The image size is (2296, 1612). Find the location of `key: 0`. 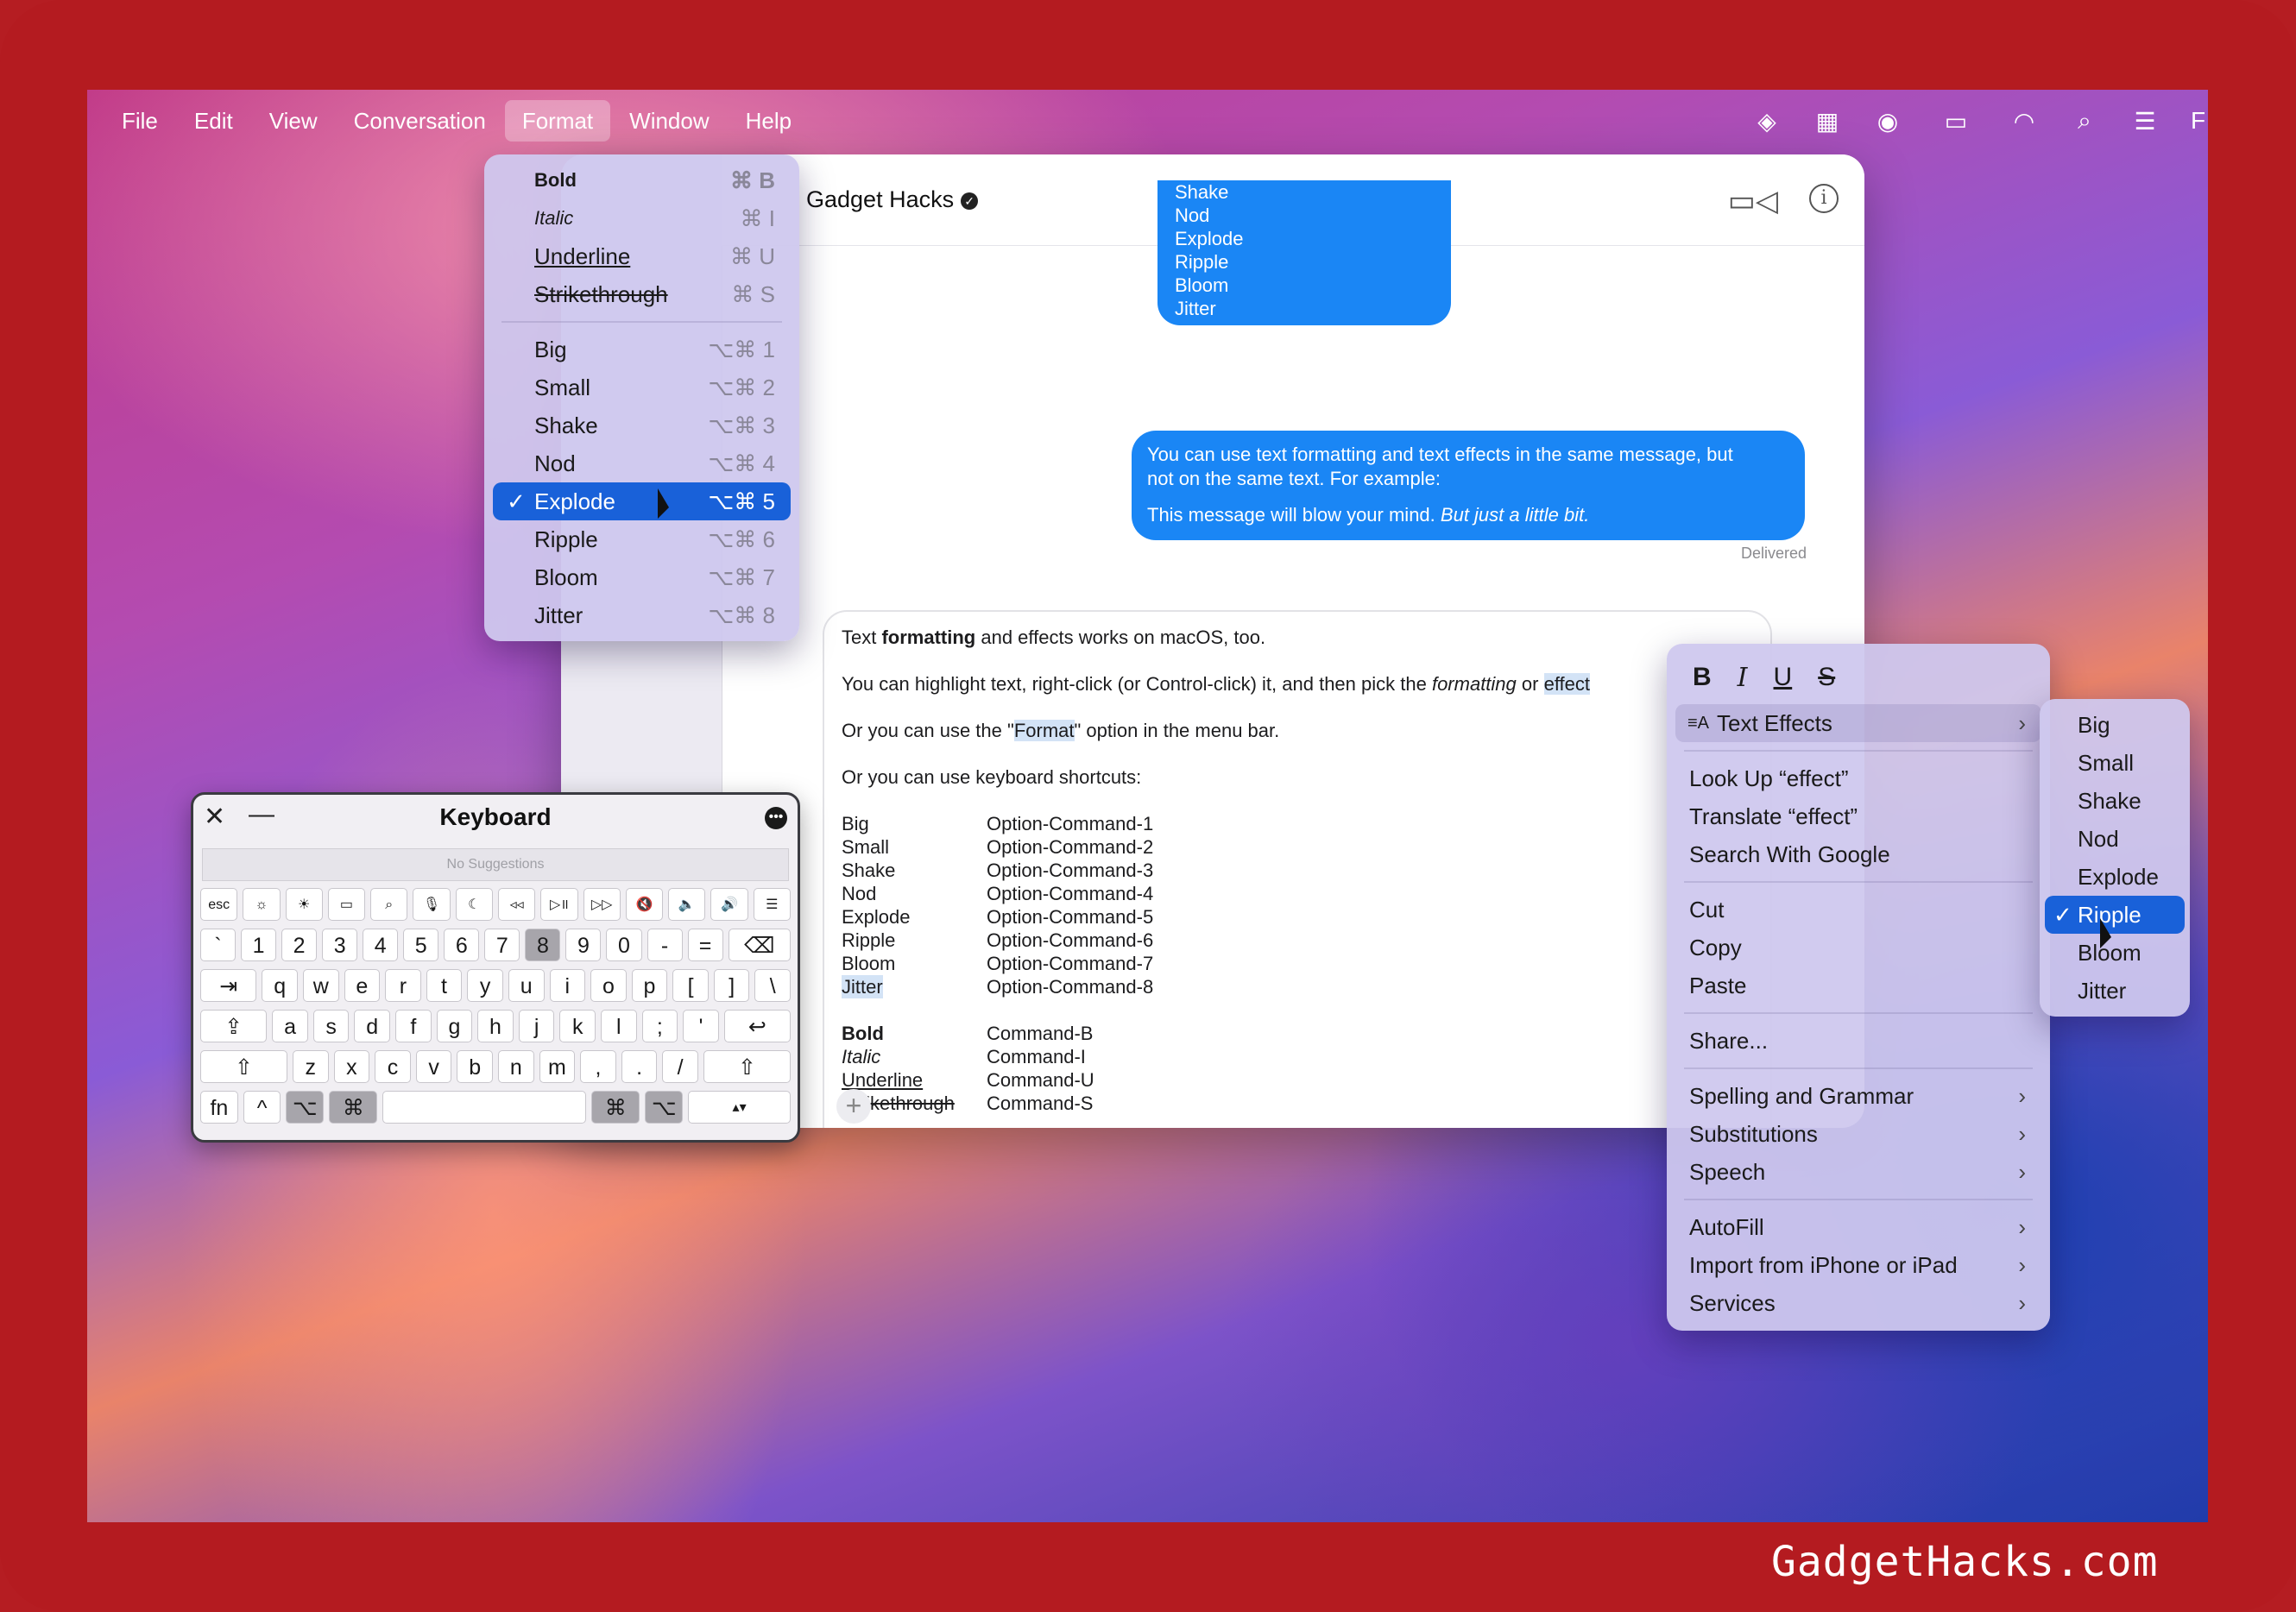

key: 0 is located at coordinates (624, 945).